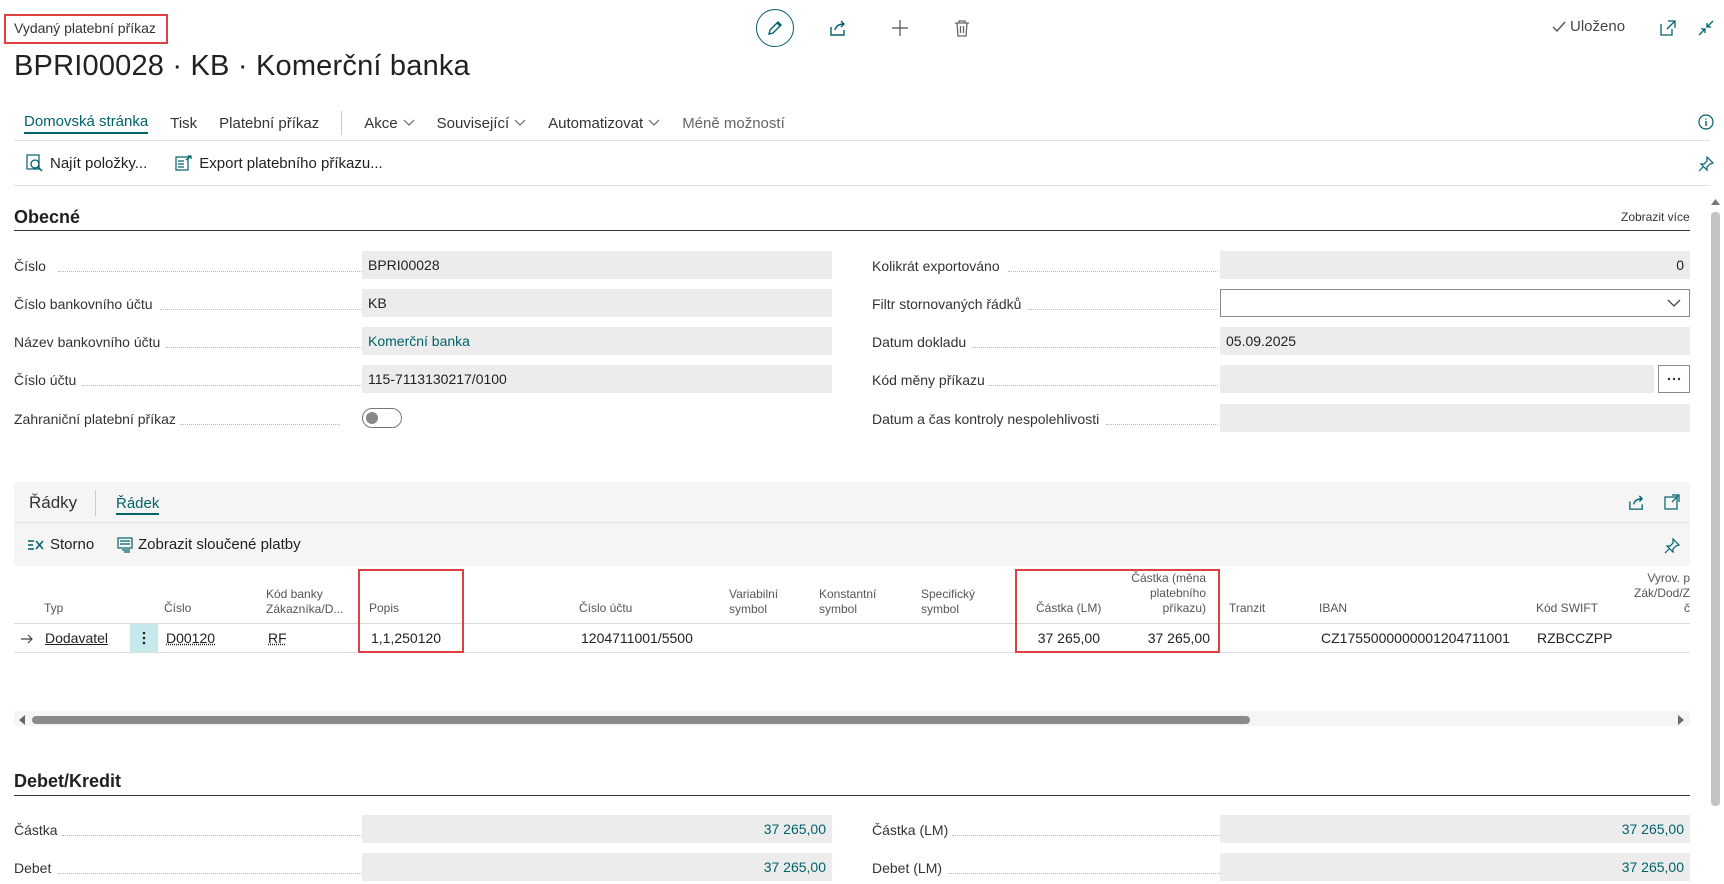  Describe the element at coordinates (1574, 638) in the screenshot. I see `cell-swift: RZBCCZPP` at that location.